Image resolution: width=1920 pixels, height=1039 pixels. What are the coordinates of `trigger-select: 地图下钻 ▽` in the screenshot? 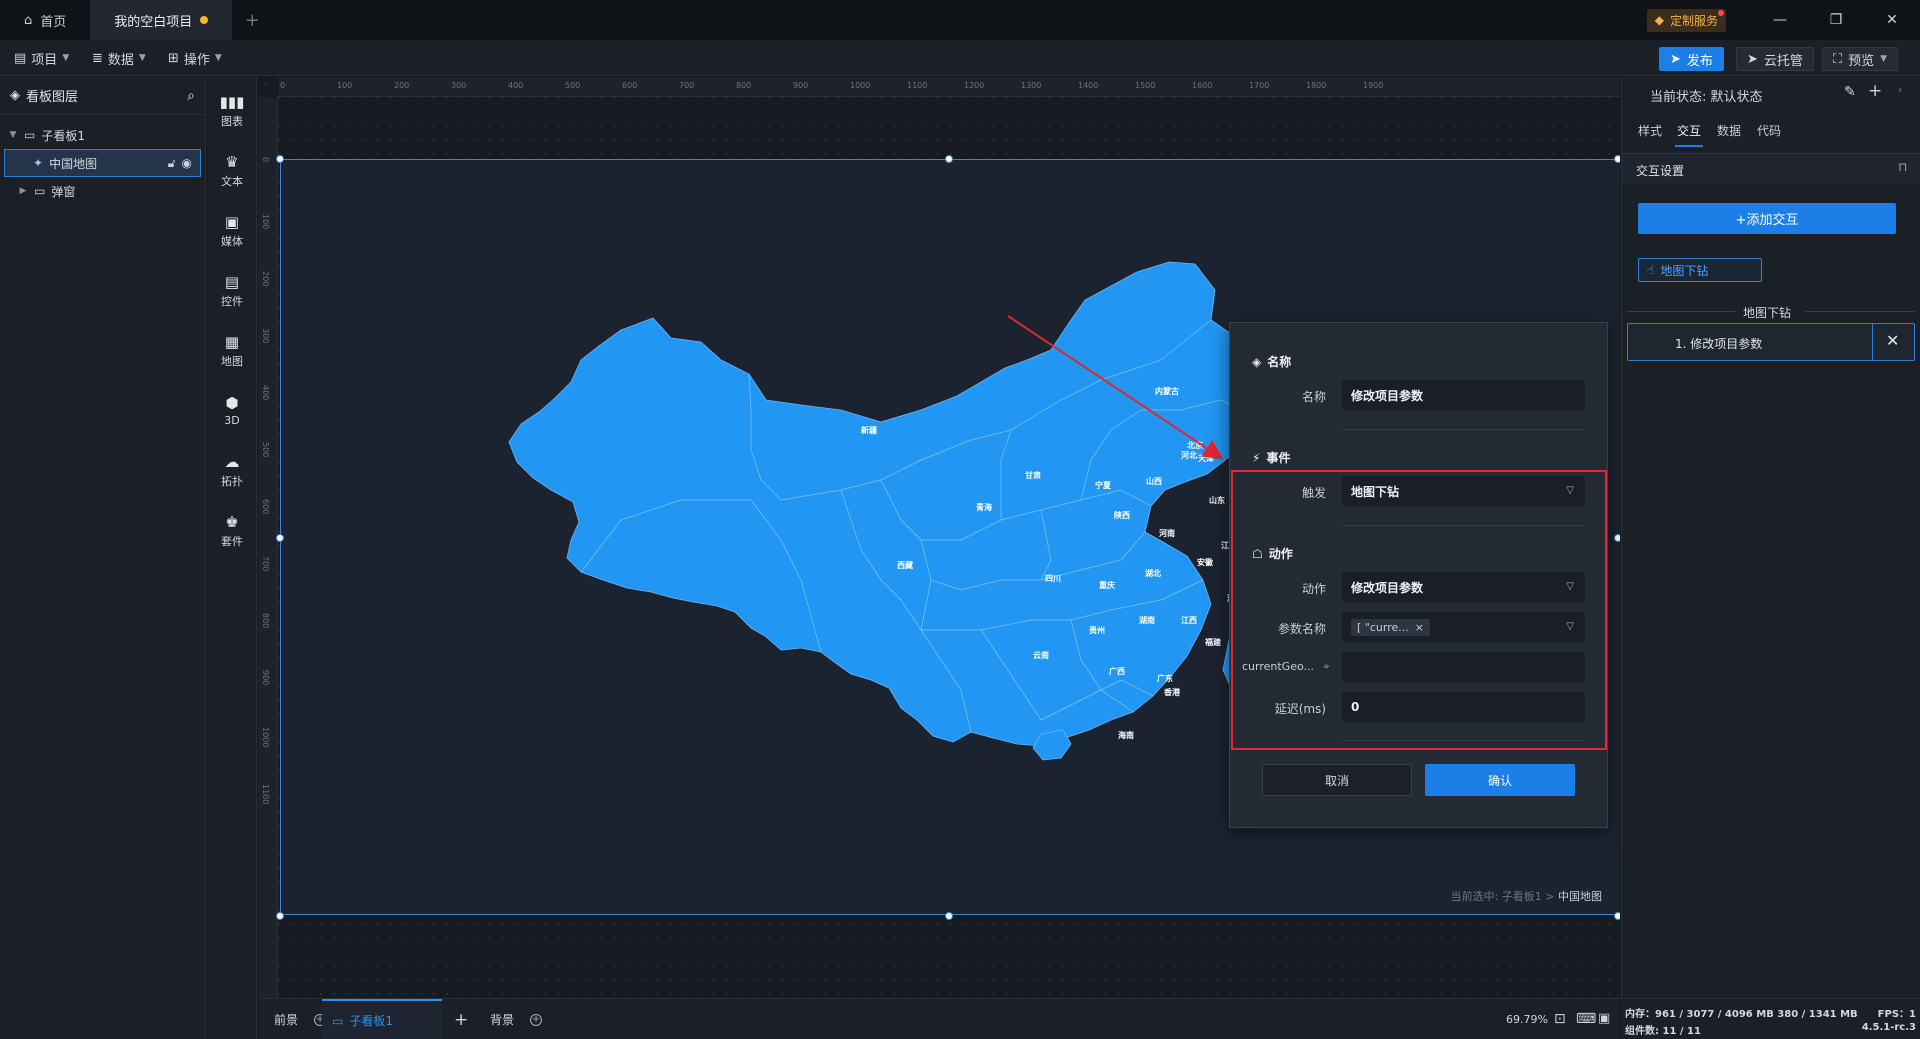 It's located at (1463, 491).